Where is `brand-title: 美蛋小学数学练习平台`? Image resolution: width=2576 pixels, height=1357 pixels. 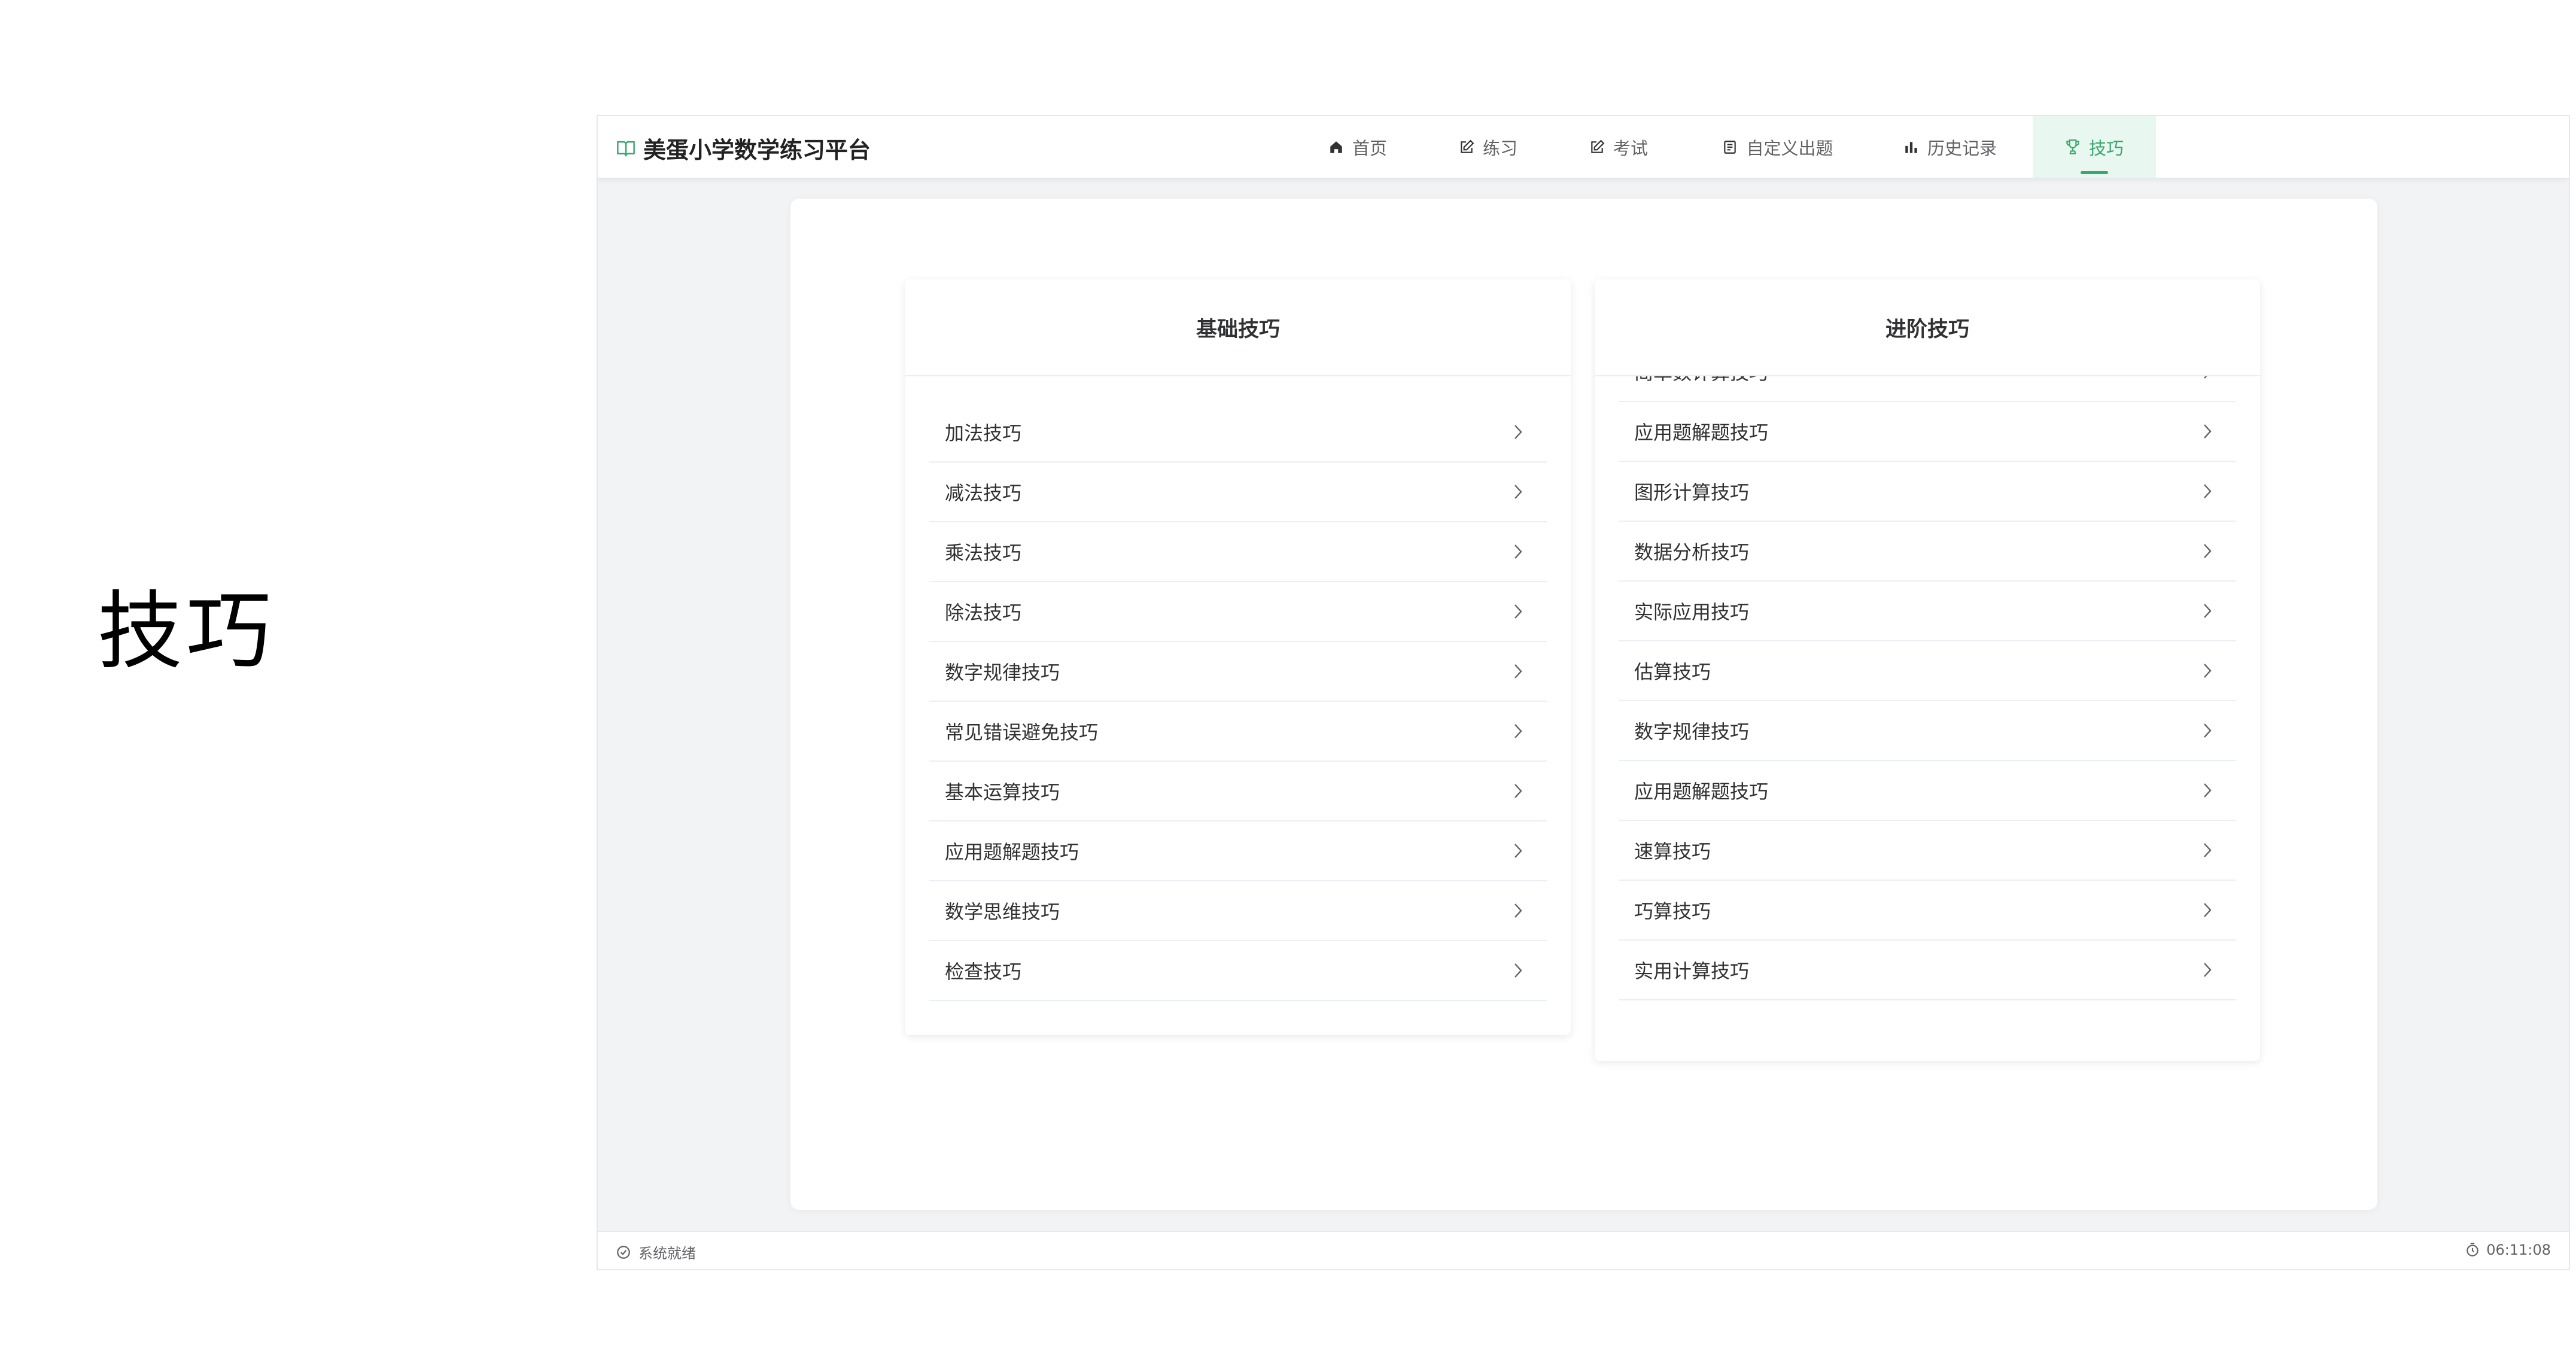
brand-title: 美蛋小学数学练习平台 is located at coordinates (757, 150).